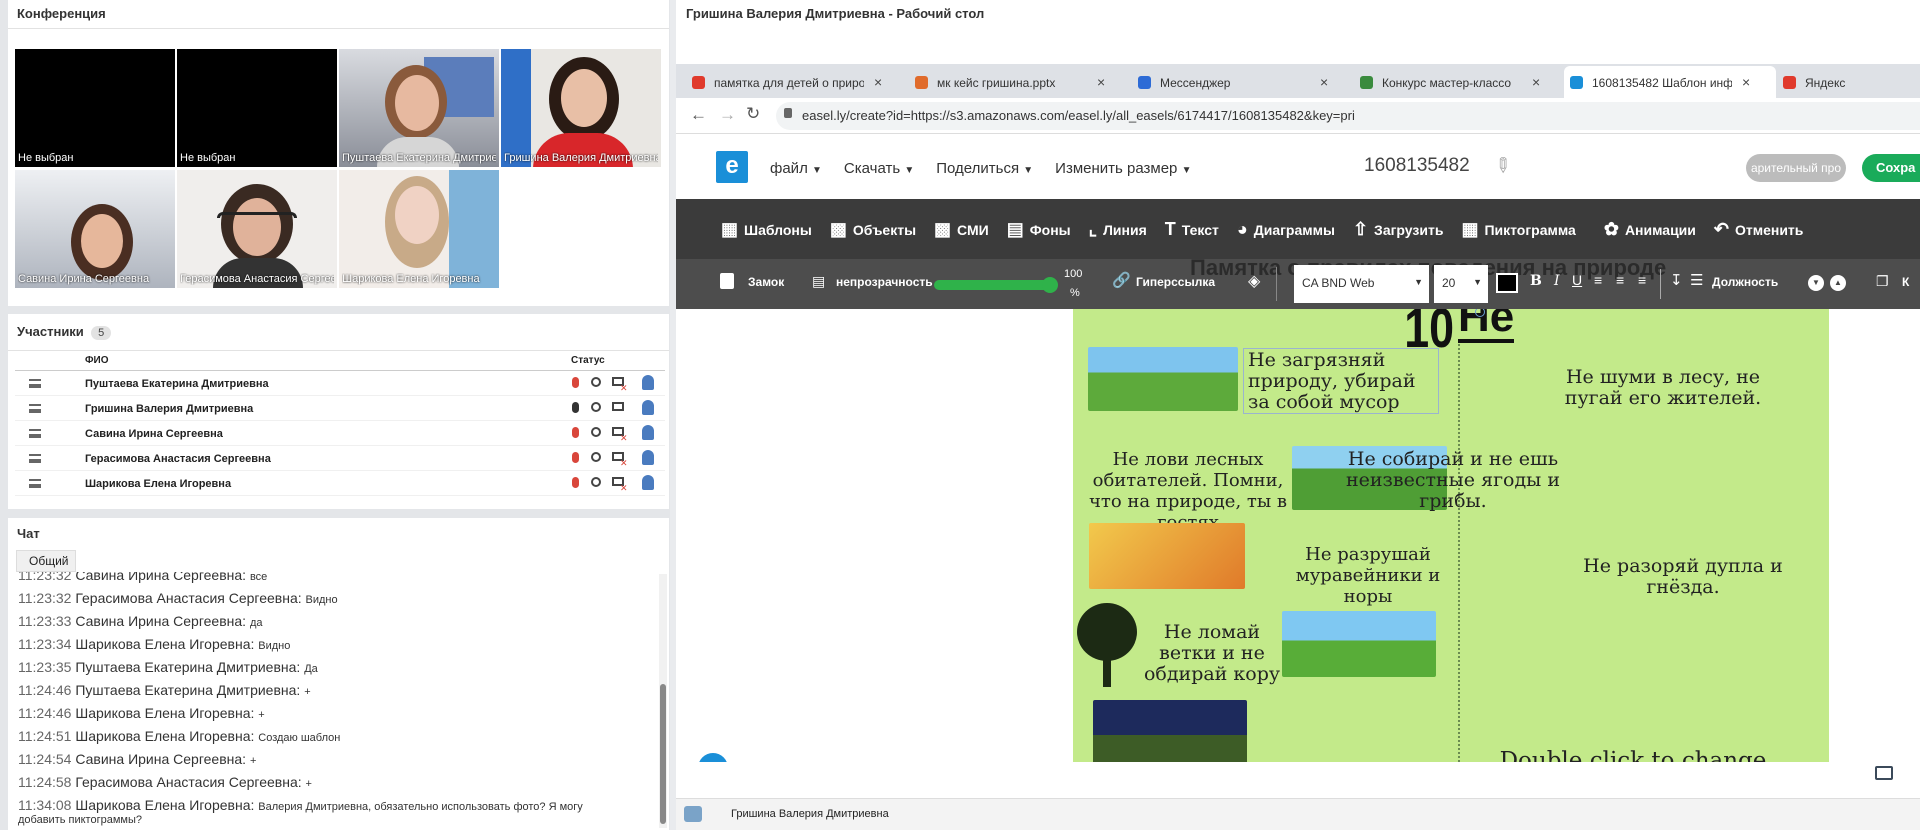 This screenshot has height=830, width=1920. I want to click on underline-icon: U, so click(1577, 280).